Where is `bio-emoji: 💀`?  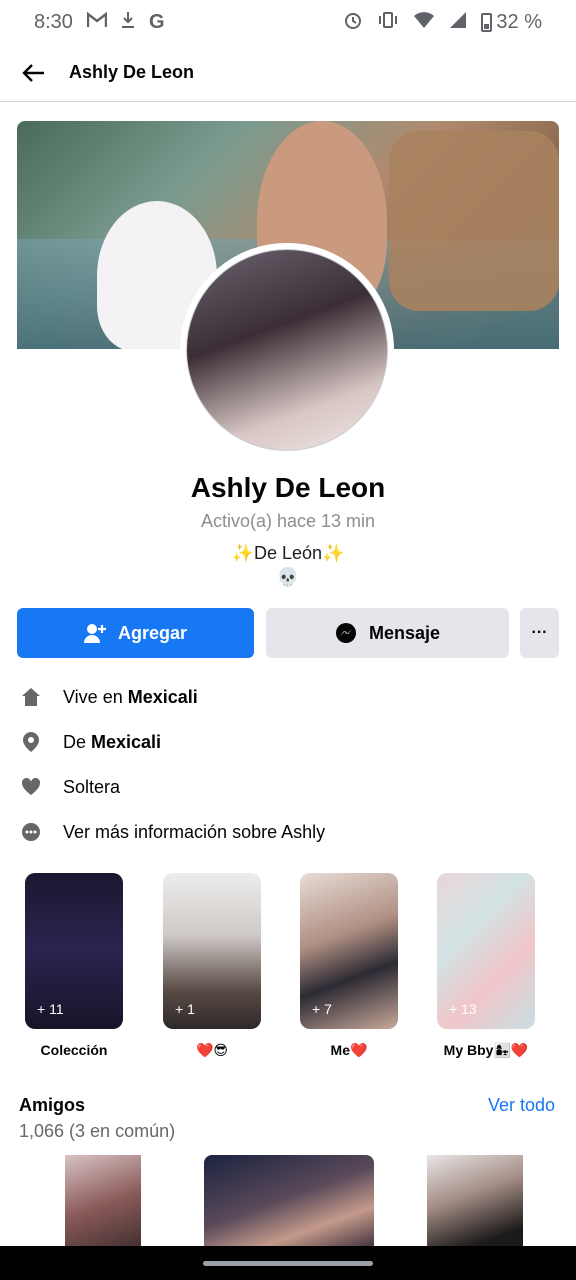 bio-emoji: 💀 is located at coordinates (288, 577).